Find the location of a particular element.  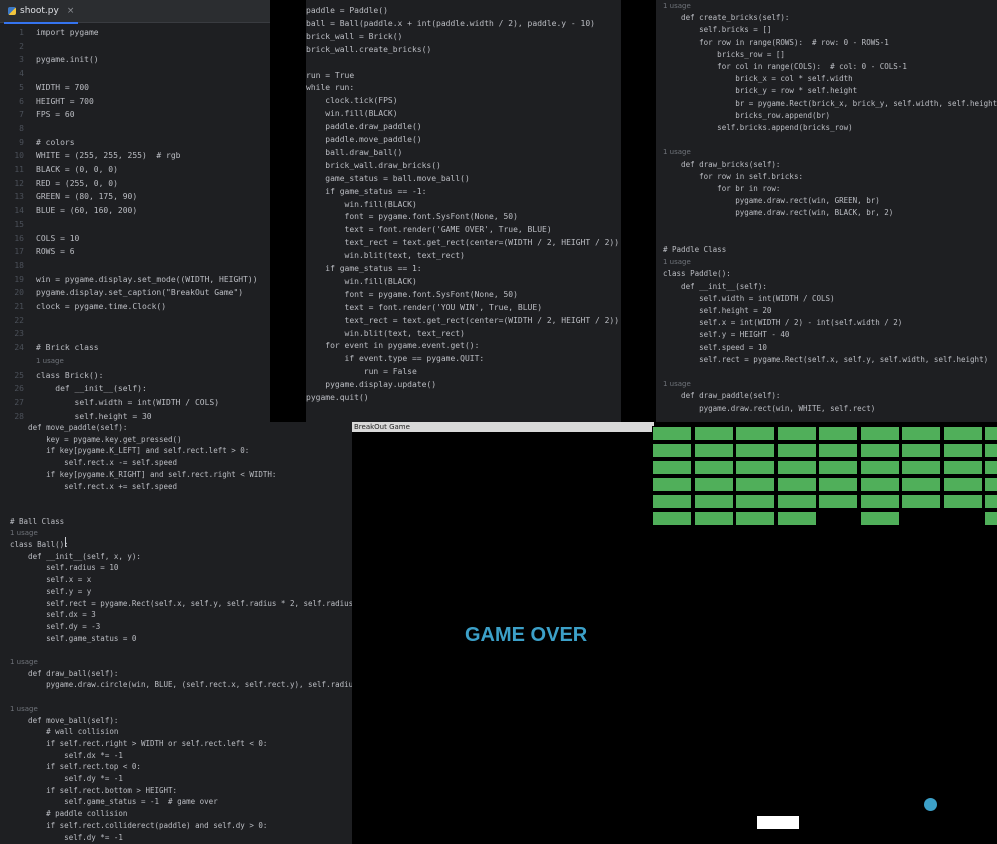

code-text: self.dy *= -1 is located at coordinates (66, 837).